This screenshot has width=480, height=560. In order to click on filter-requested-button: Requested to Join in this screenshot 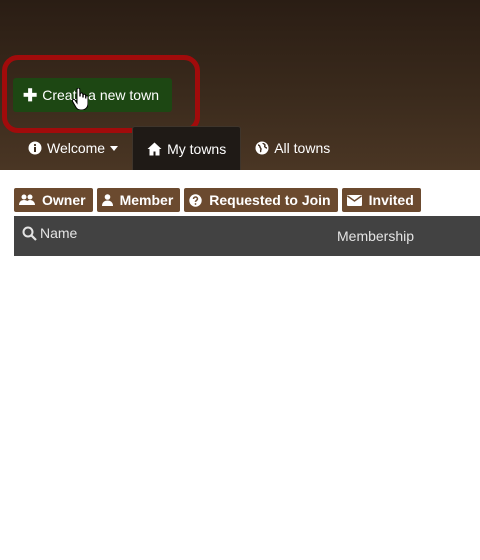, I will do `click(261, 200)`.